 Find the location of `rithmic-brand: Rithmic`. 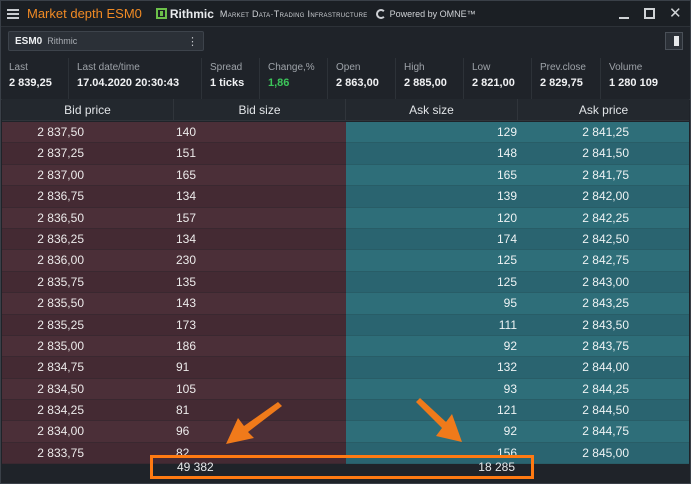

rithmic-brand: Rithmic is located at coordinates (191, 13).